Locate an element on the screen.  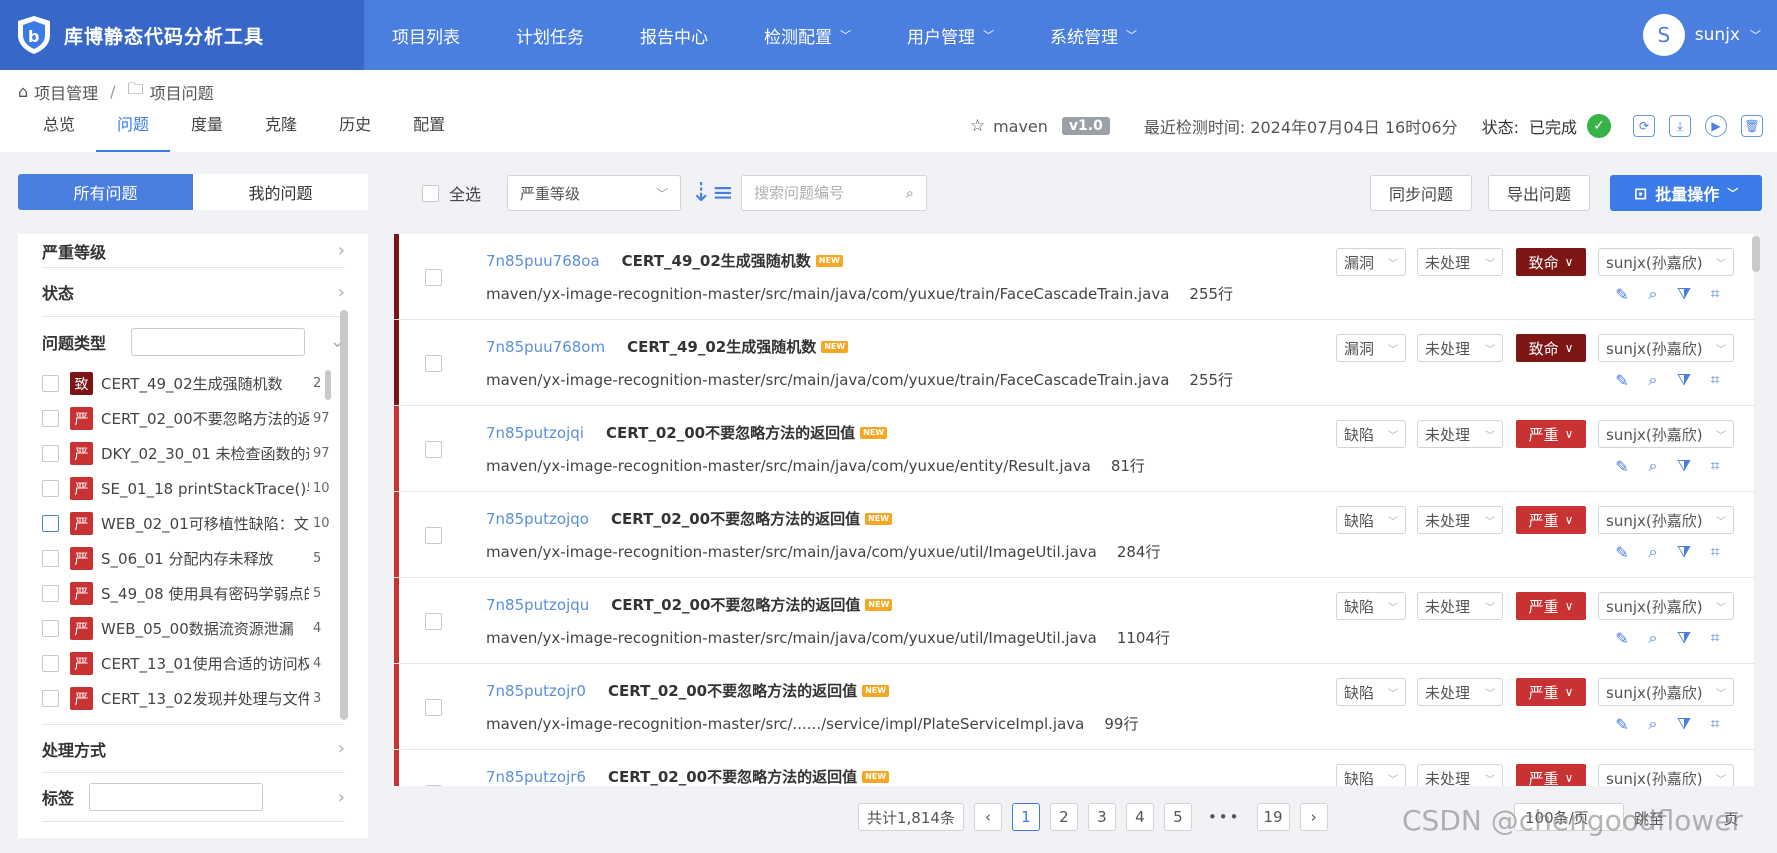
category-select: 缺陷 ﹀ is located at coordinates (1371, 606).